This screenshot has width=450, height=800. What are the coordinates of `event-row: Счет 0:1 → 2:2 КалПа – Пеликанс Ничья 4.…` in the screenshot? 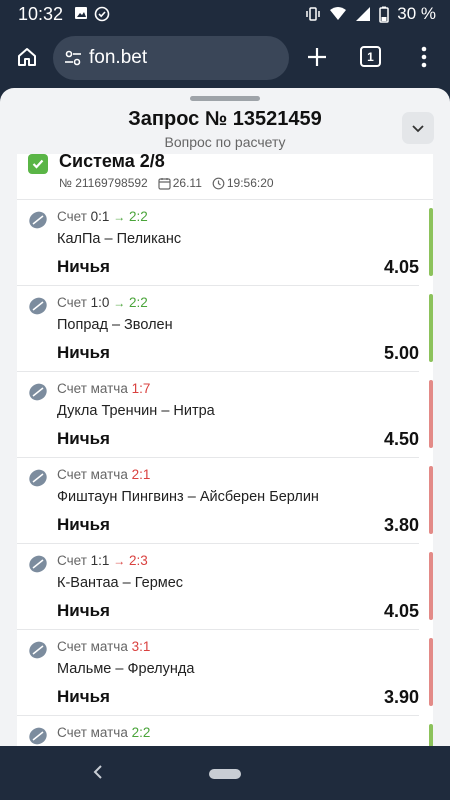 It's located at (225, 243).